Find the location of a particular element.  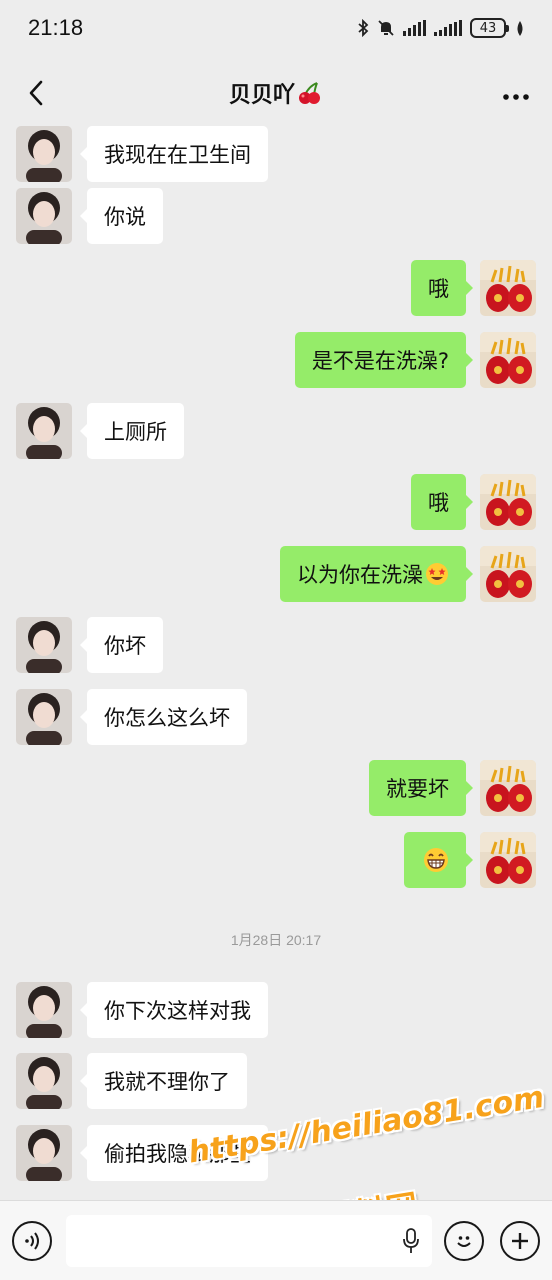

message-text: 你下次这样对我 is located at coordinates (177, 1011).